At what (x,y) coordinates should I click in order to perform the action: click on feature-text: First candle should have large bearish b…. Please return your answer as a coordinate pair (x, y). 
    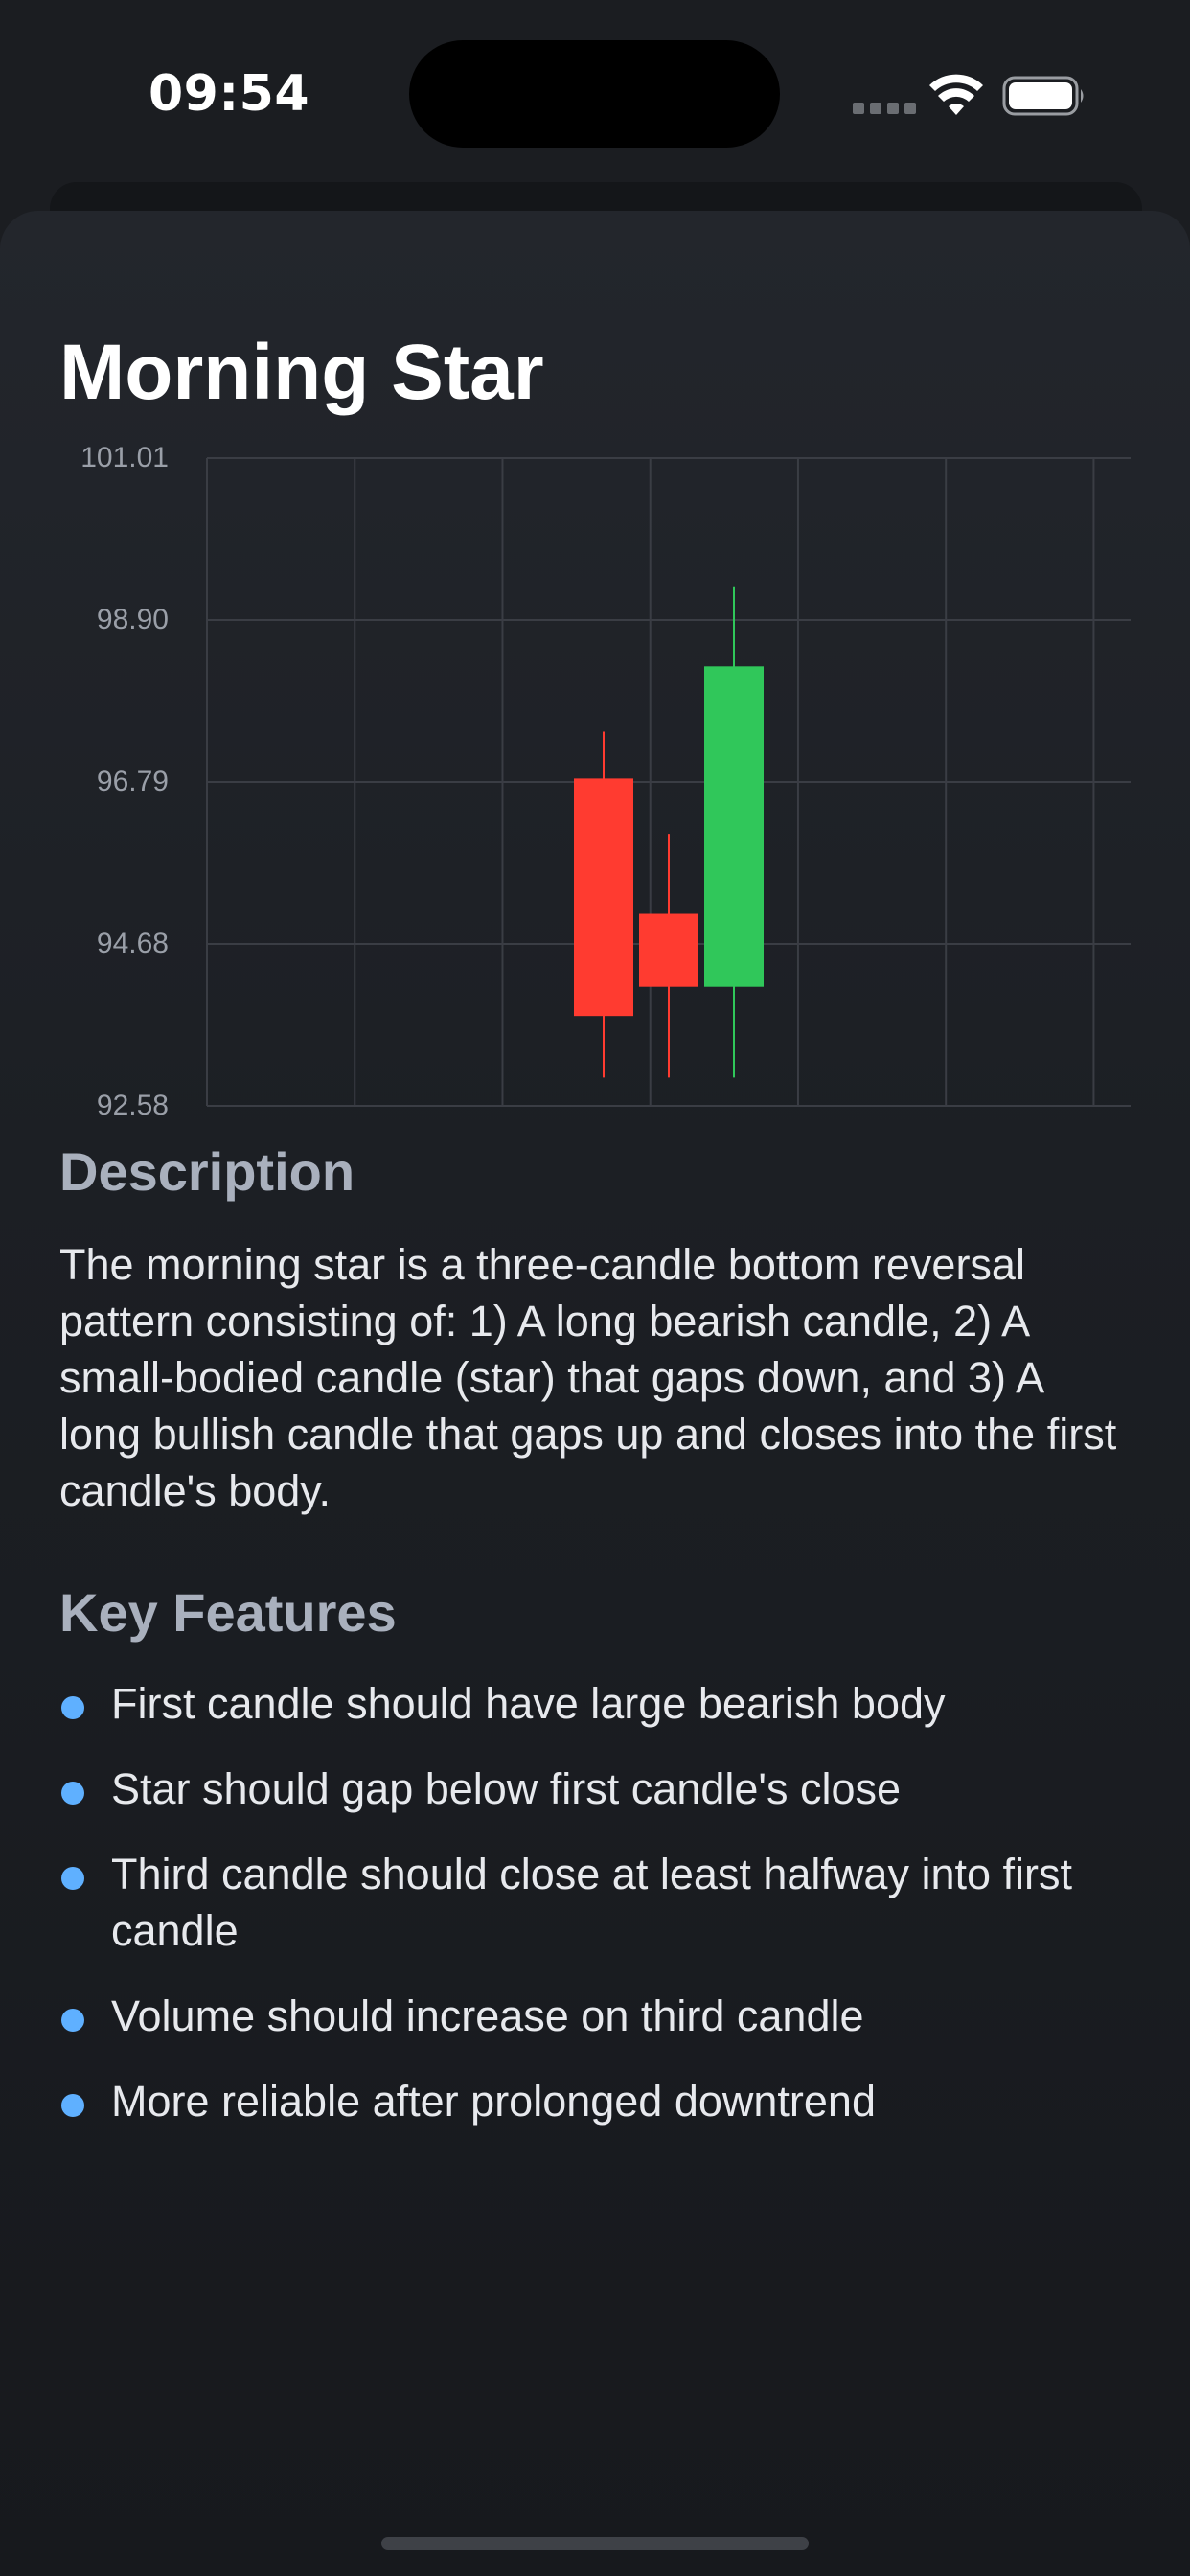
    Looking at the image, I should click on (528, 1703).